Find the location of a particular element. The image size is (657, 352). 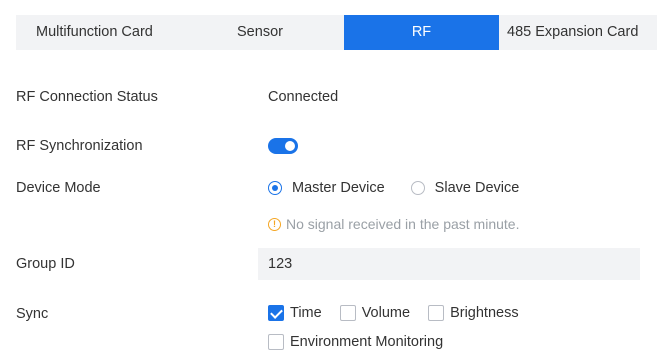

checkbox-volume is located at coordinates (347, 313).